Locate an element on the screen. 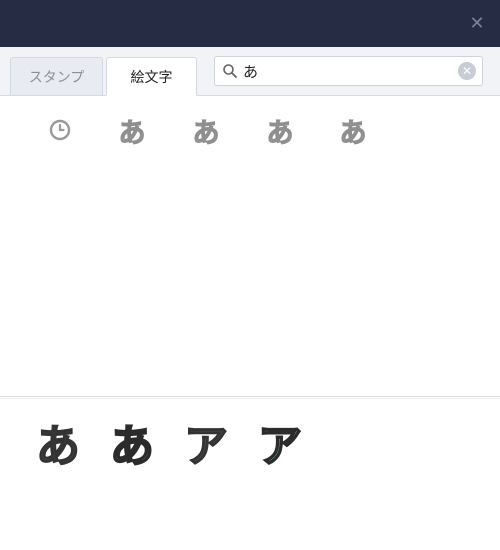  search-input is located at coordinates (343, 71).